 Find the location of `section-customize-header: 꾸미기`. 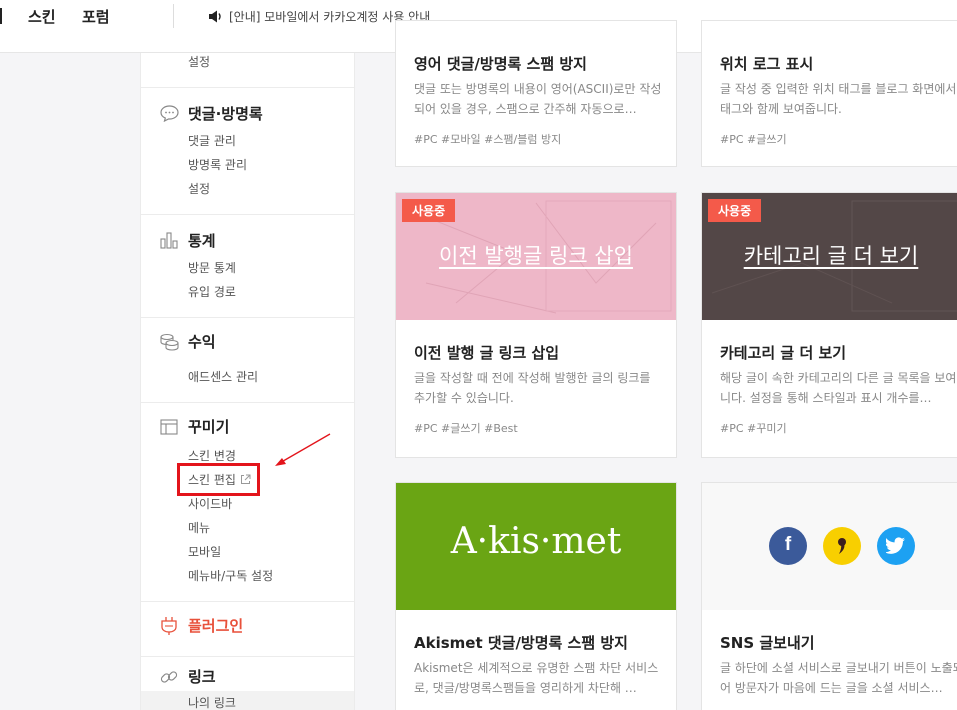

section-customize-header: 꾸미기 is located at coordinates (194, 426).